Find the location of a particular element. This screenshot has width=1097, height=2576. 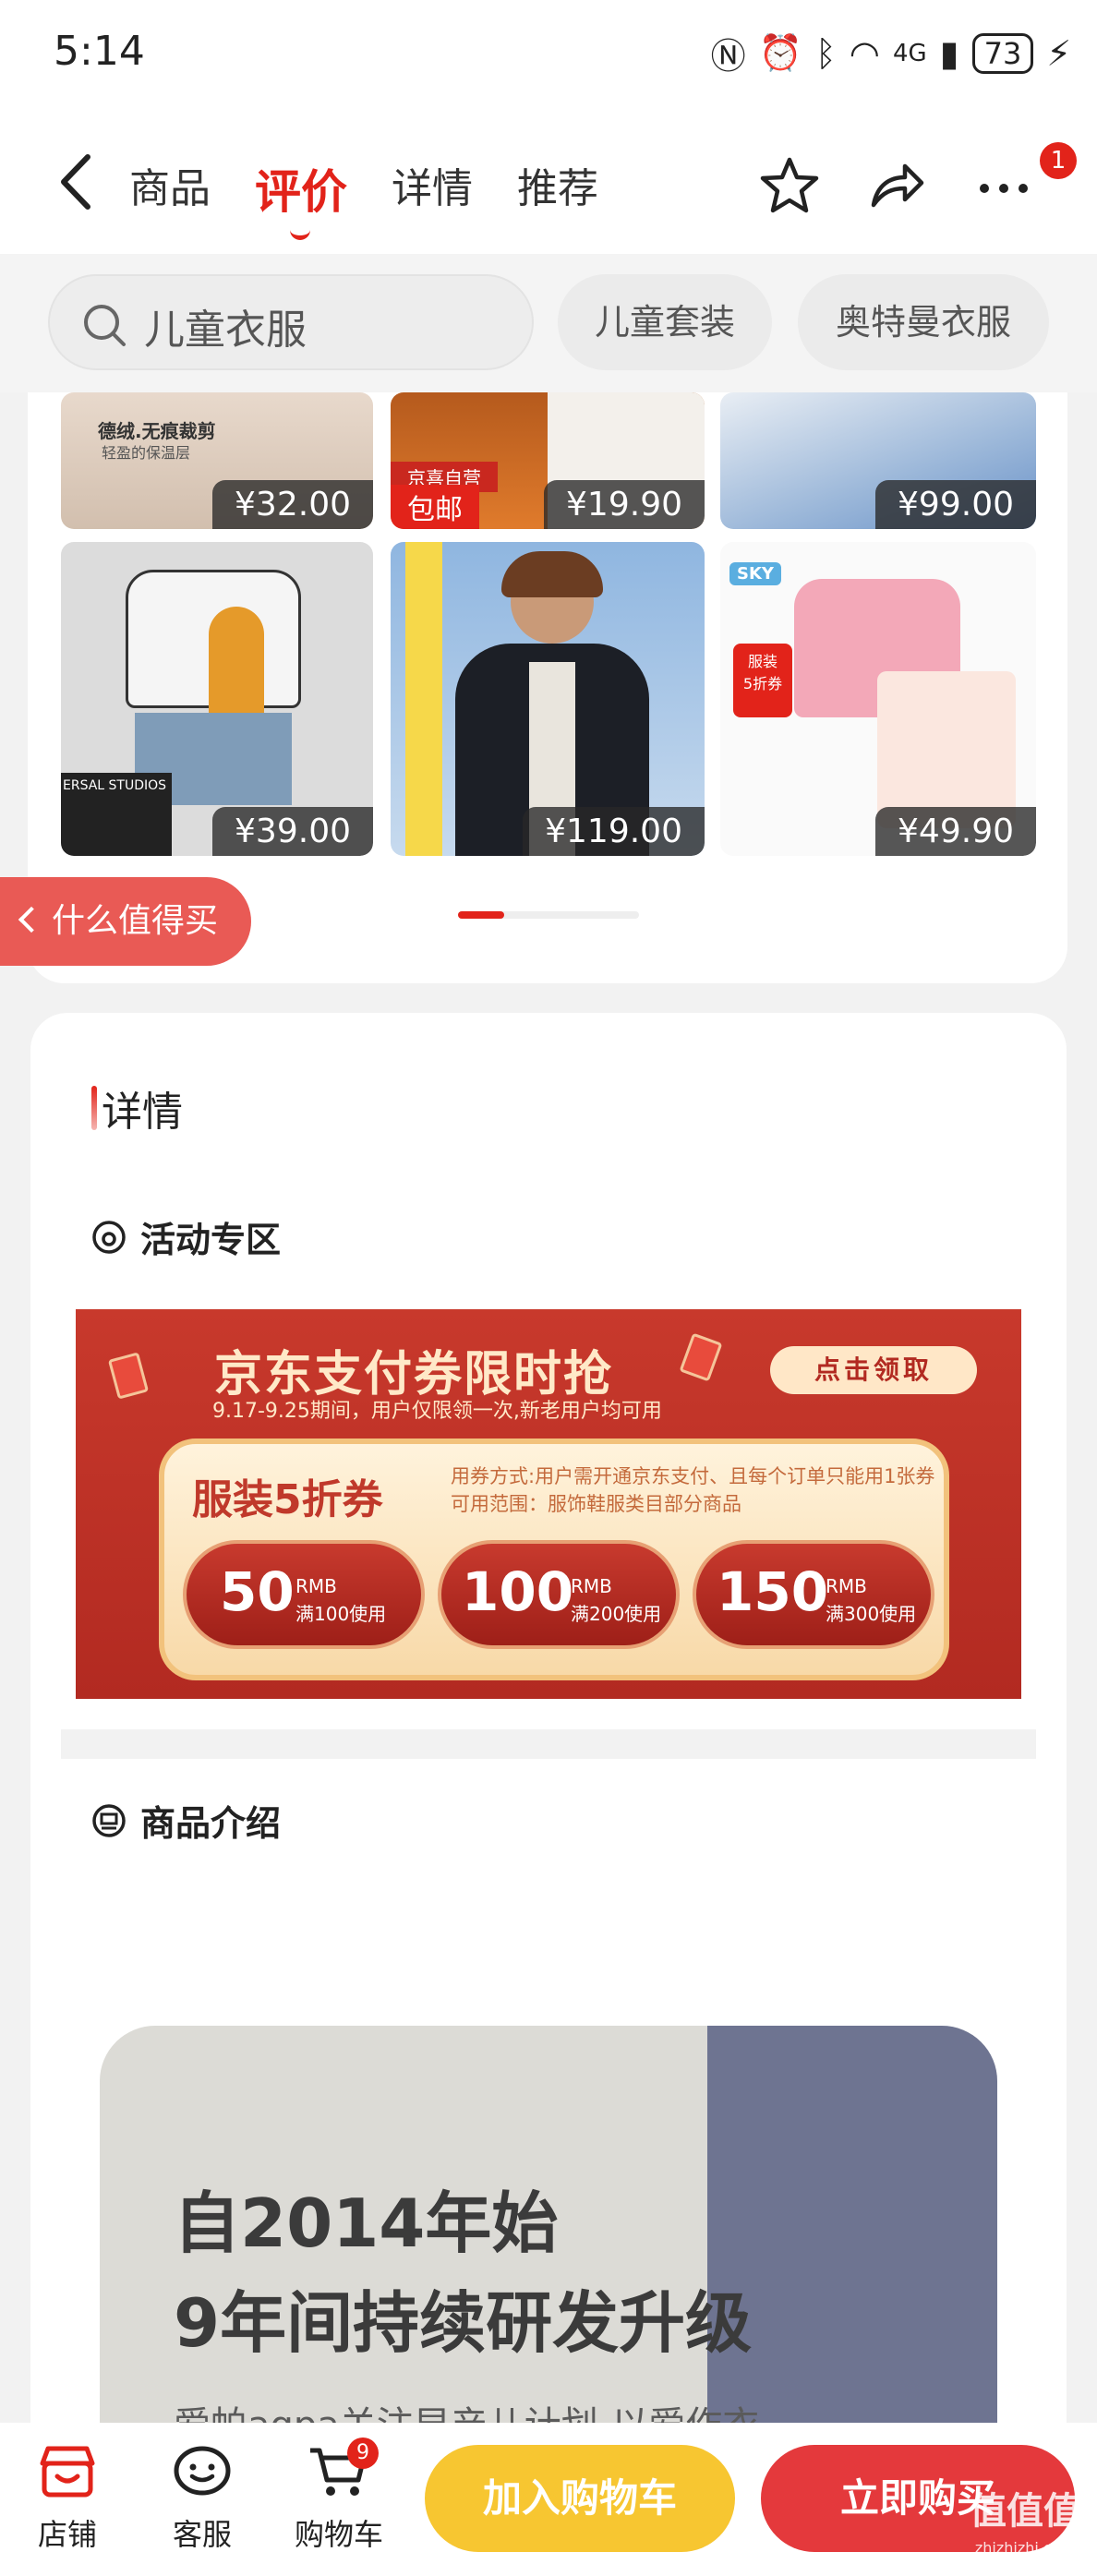

coupon-amount: 50 is located at coordinates (257, 1591).